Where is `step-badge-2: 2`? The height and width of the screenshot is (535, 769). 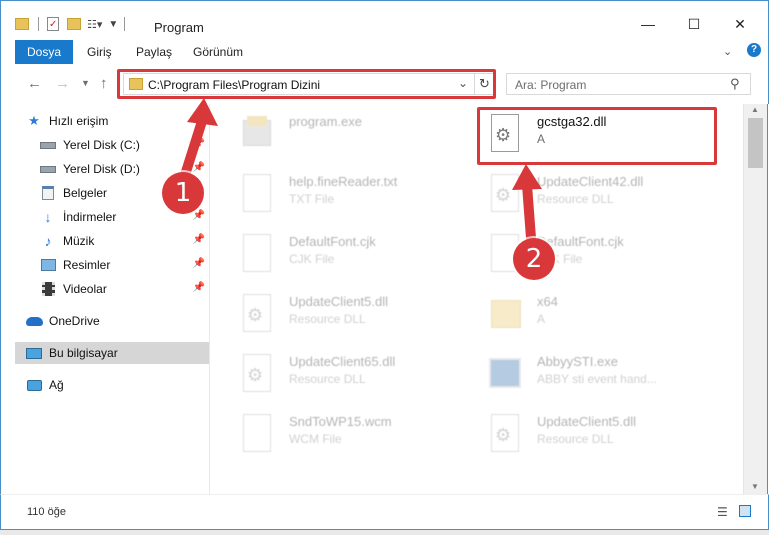 step-badge-2: 2 is located at coordinates (534, 259).